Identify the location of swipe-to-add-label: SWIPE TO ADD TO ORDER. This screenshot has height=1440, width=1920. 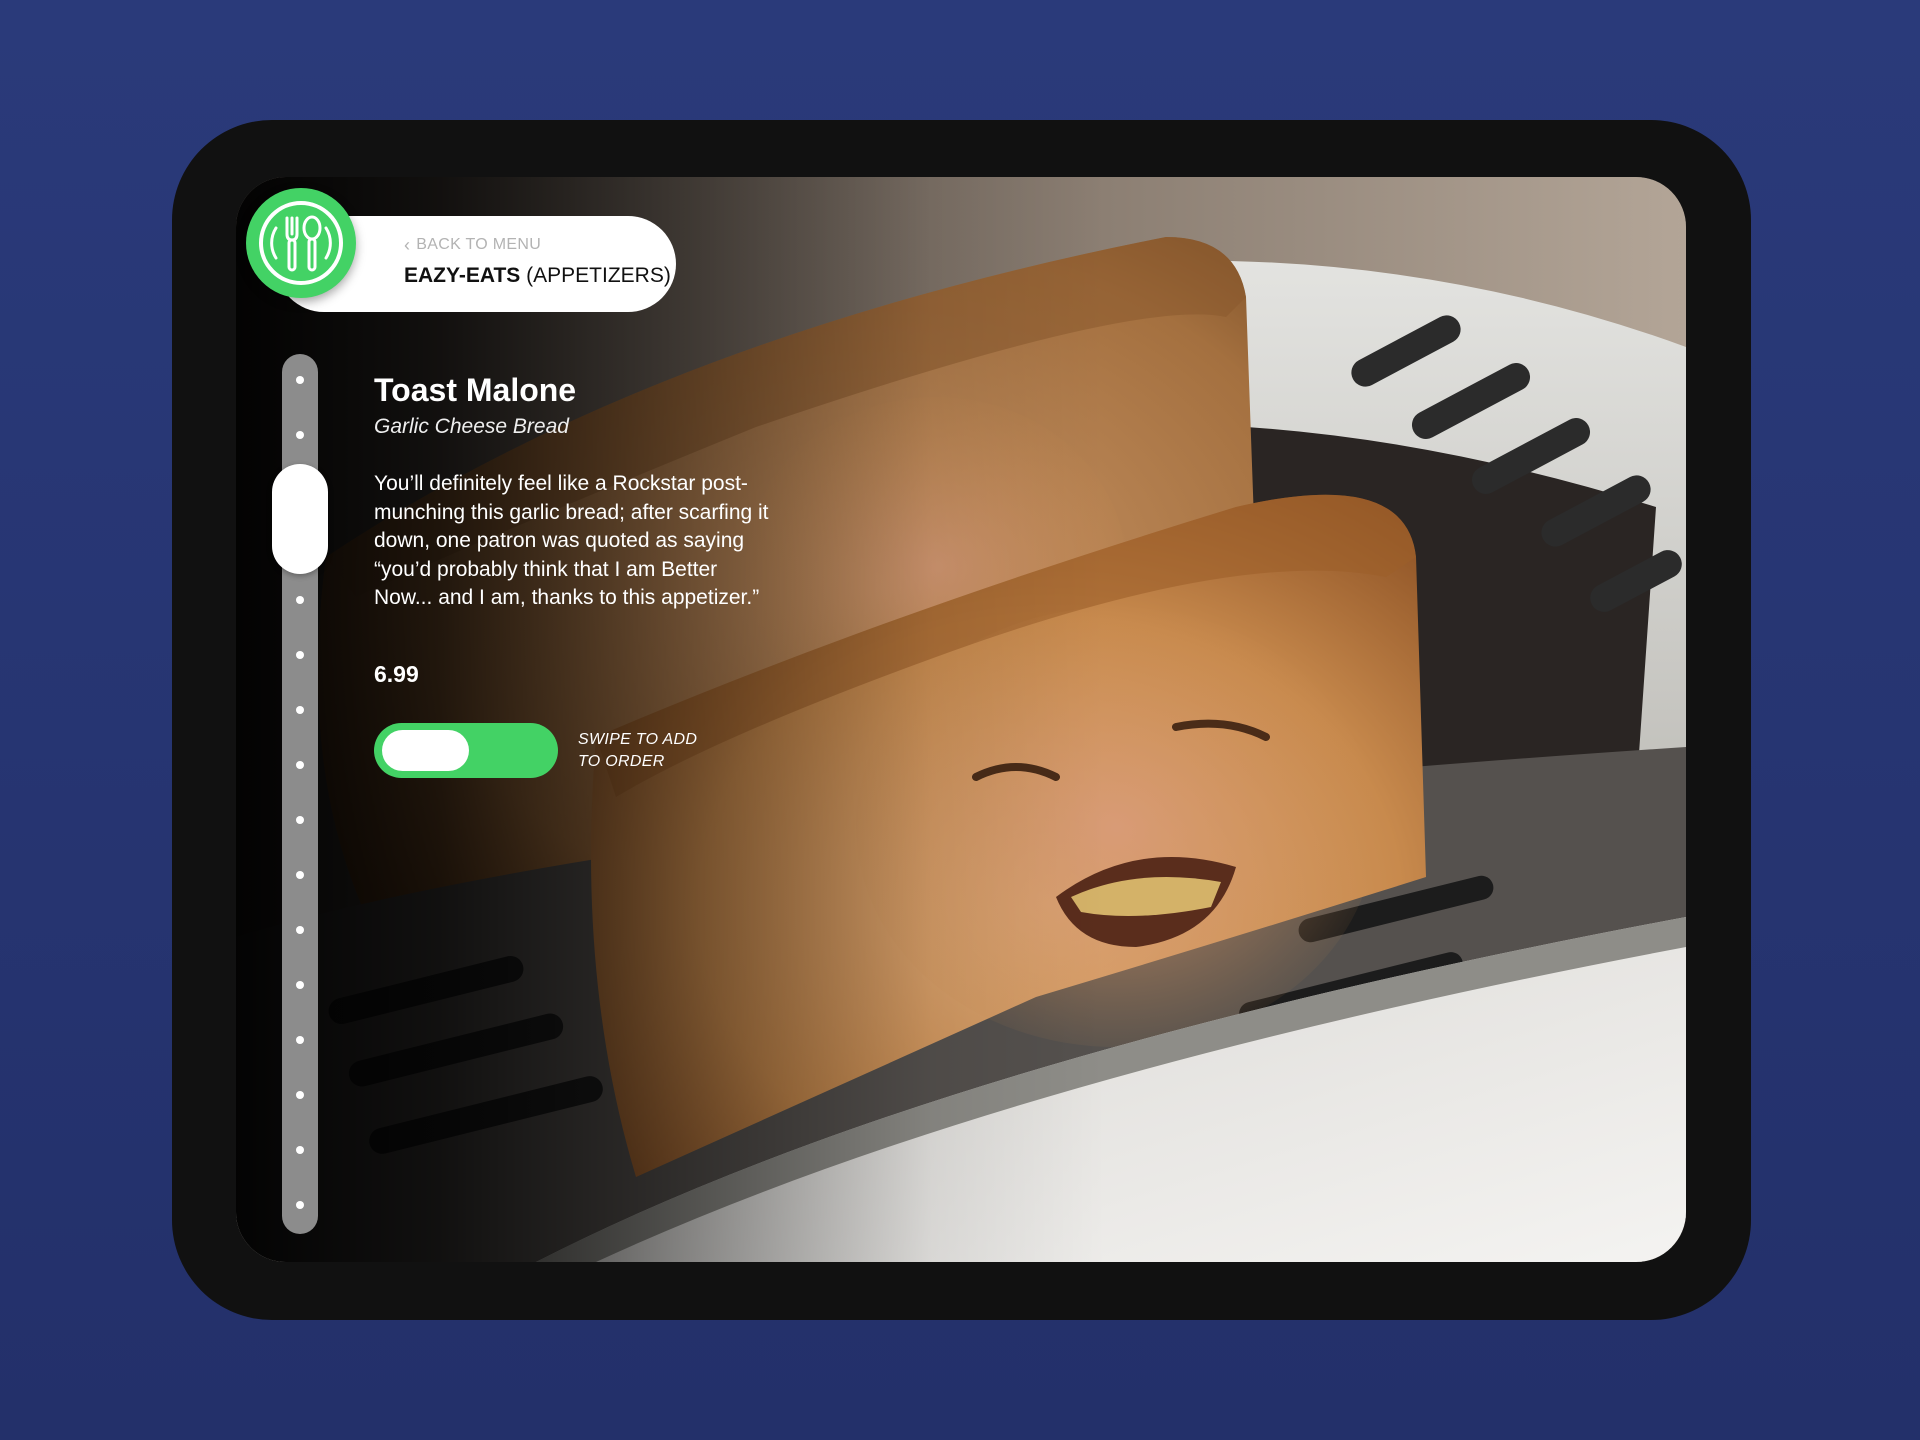
(638, 750).